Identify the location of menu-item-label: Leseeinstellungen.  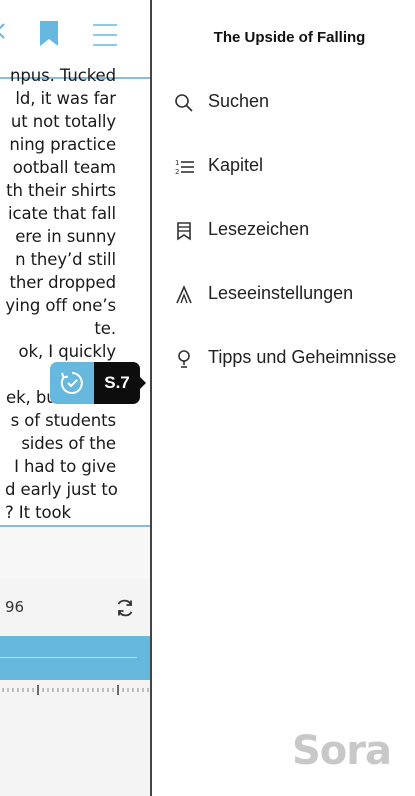
(281, 293).